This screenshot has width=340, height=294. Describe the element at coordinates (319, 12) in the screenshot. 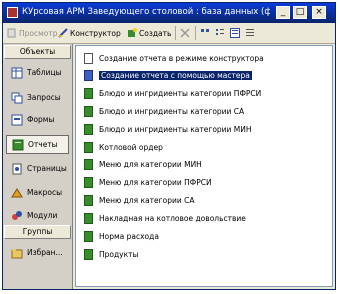

I see `close-button: ×` at that location.